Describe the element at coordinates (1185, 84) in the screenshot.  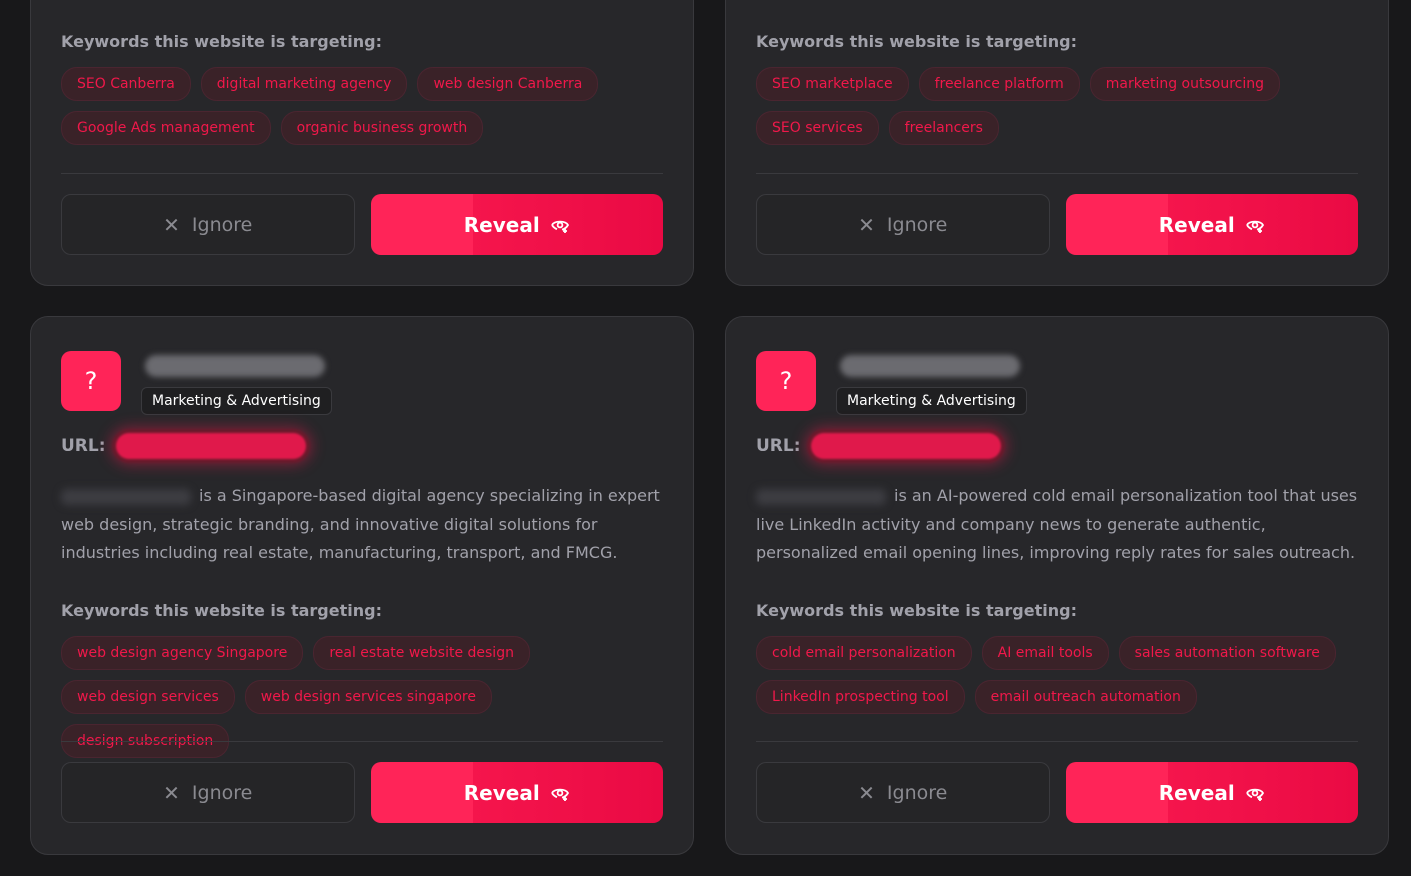
I see `keyword-chip: marketing outsourcing` at that location.